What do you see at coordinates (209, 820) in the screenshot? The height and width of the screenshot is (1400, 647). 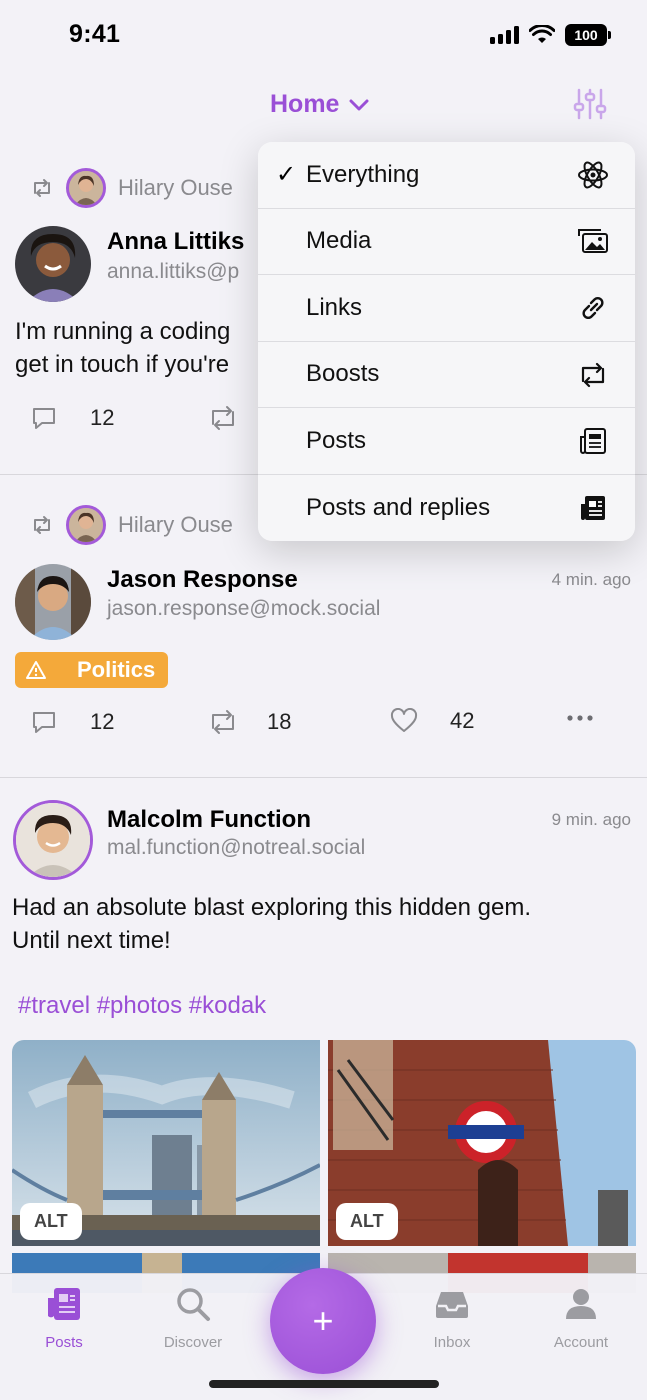 I see `author-display-name: Malcolm Function` at bounding box center [209, 820].